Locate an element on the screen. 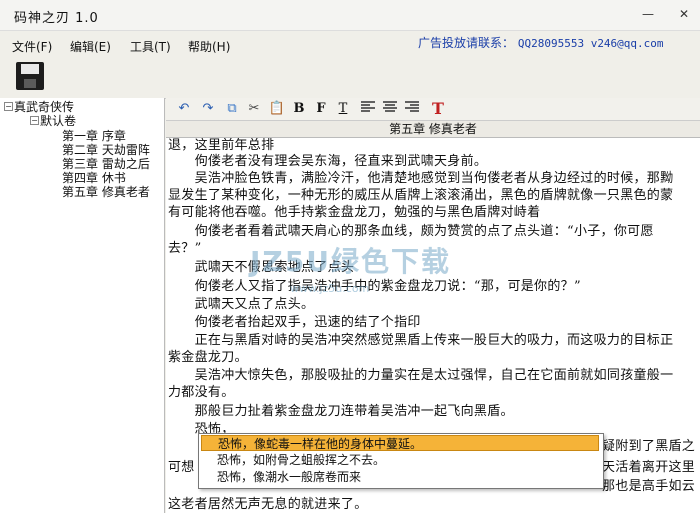 Image resolution: width=700 pixels, height=513 pixels. text-line: 武啸天又点了点头。 is located at coordinates (241, 304).